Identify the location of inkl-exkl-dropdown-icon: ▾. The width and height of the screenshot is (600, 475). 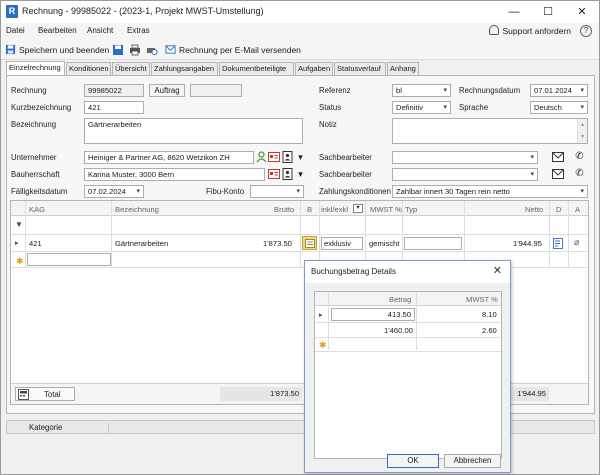
(358, 208).